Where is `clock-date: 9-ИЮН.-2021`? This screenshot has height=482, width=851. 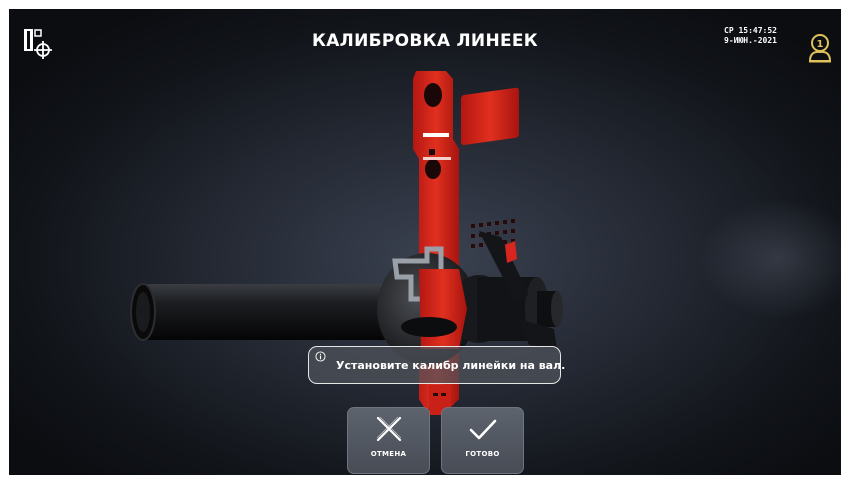
clock-date: 9-ИЮН.-2021 is located at coordinates (750, 40).